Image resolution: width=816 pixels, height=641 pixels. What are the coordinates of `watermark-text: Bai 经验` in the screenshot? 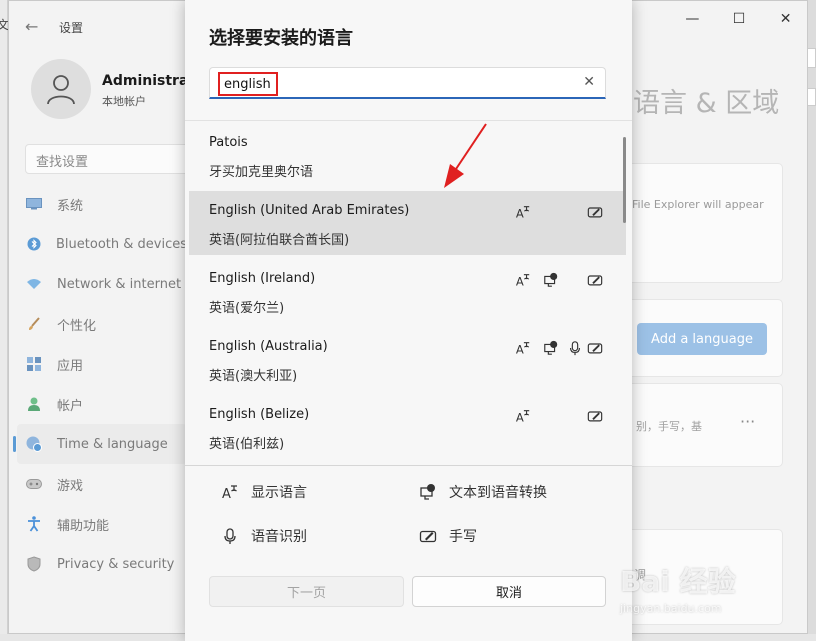 It's located at (678, 581).